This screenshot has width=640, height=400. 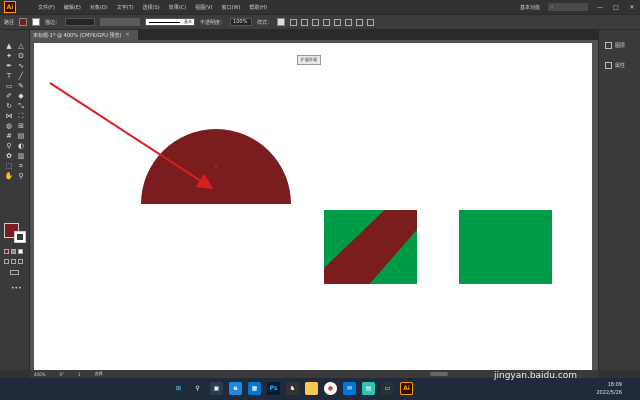 What do you see at coordinates (9, 76) in the screenshot?
I see `type-icon: T` at bounding box center [9, 76].